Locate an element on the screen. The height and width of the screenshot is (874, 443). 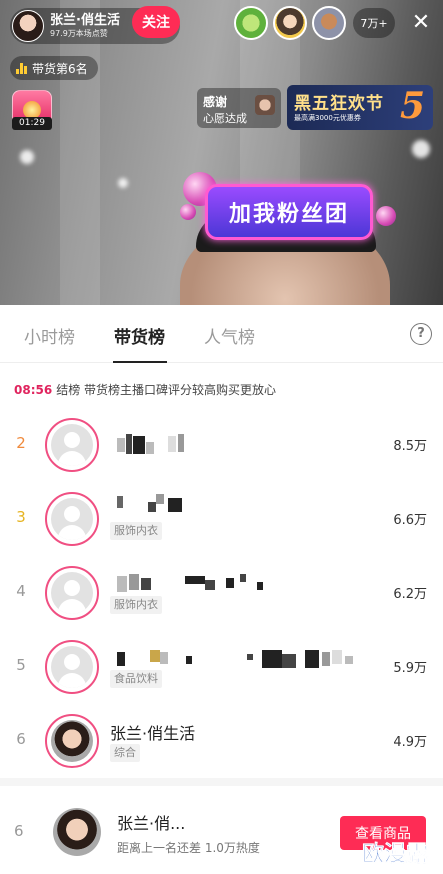
anchor-text: 张兰·俏生活 97.9万本场点赞 is located at coordinates (85, 26).